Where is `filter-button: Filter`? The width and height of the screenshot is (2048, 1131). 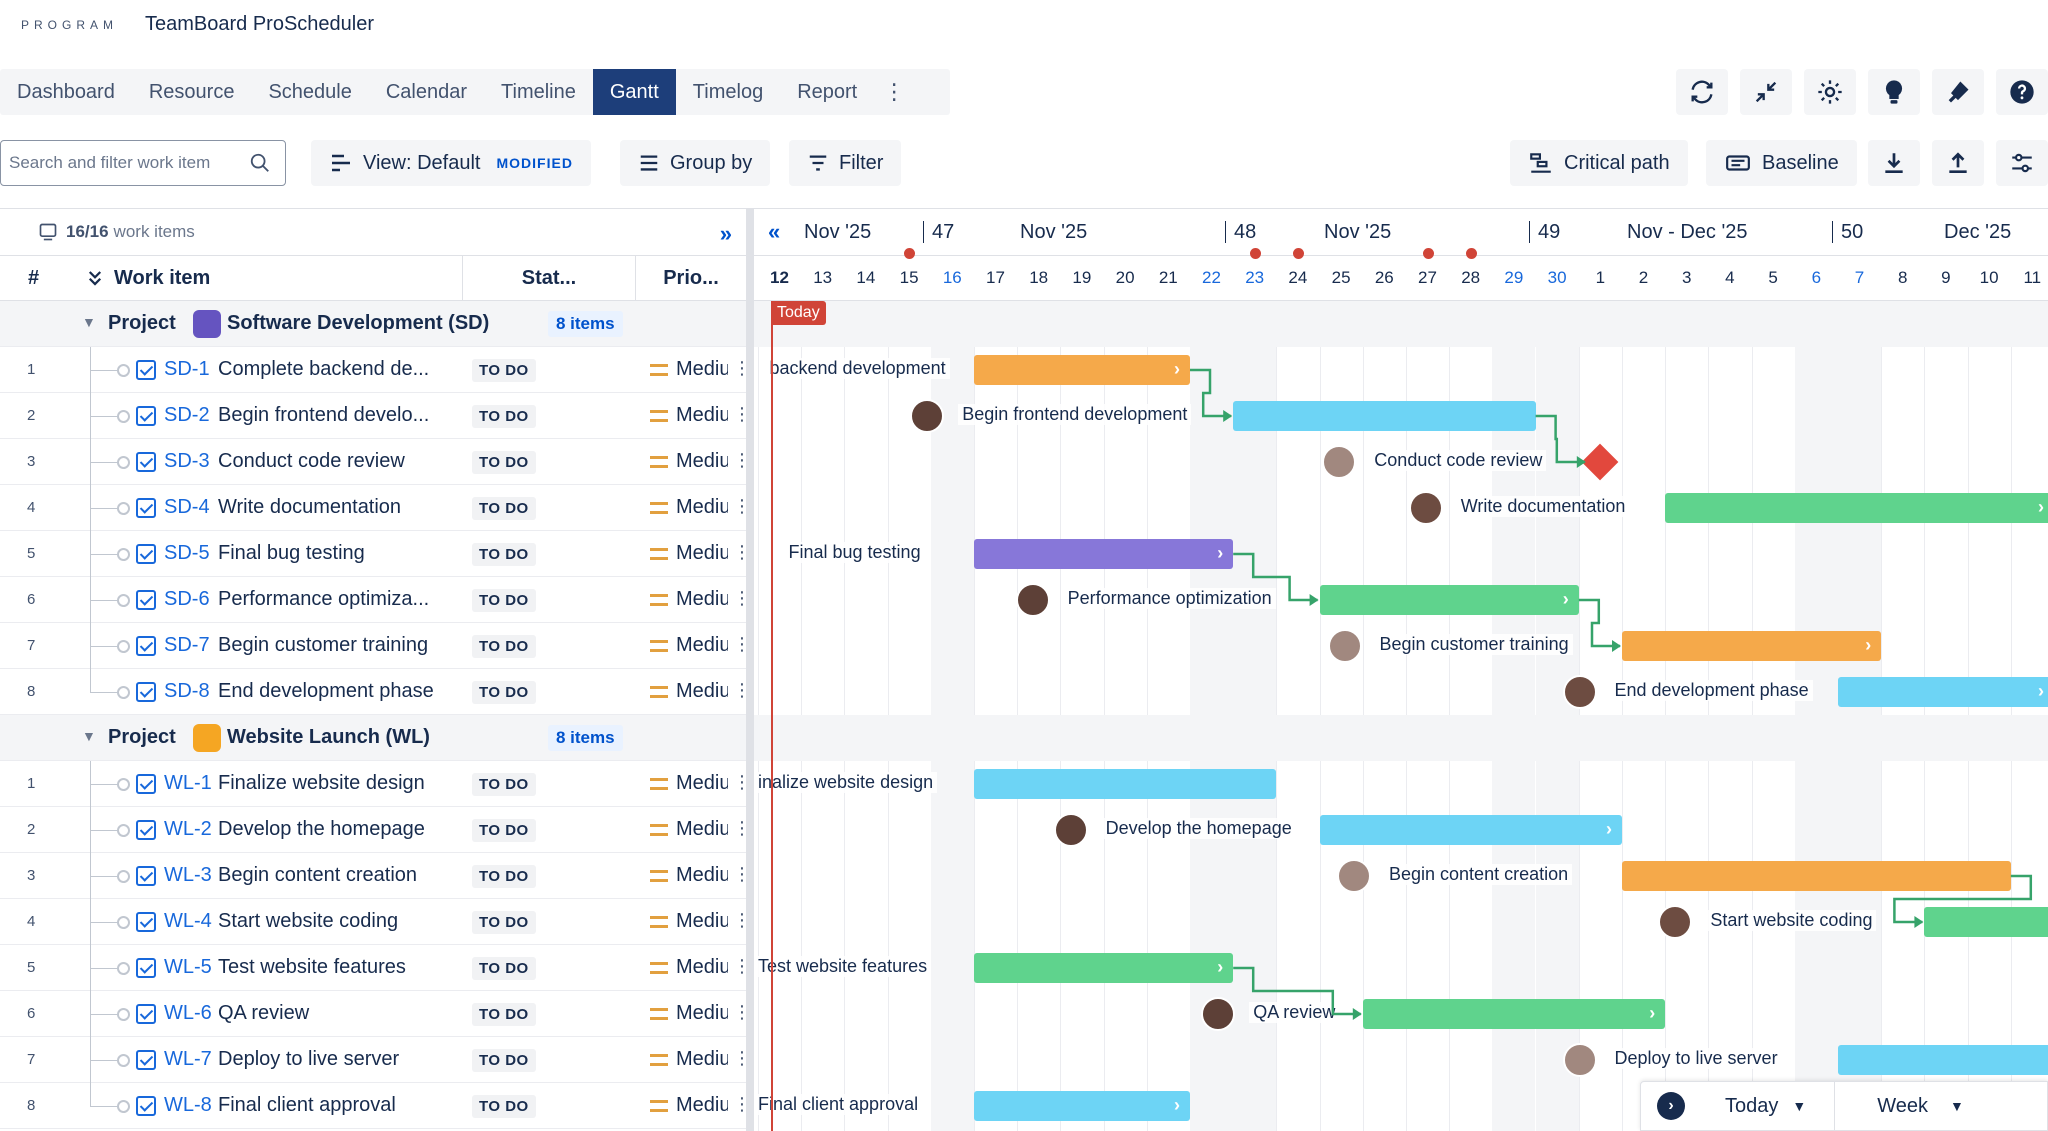
filter-button: Filter is located at coordinates (845, 163).